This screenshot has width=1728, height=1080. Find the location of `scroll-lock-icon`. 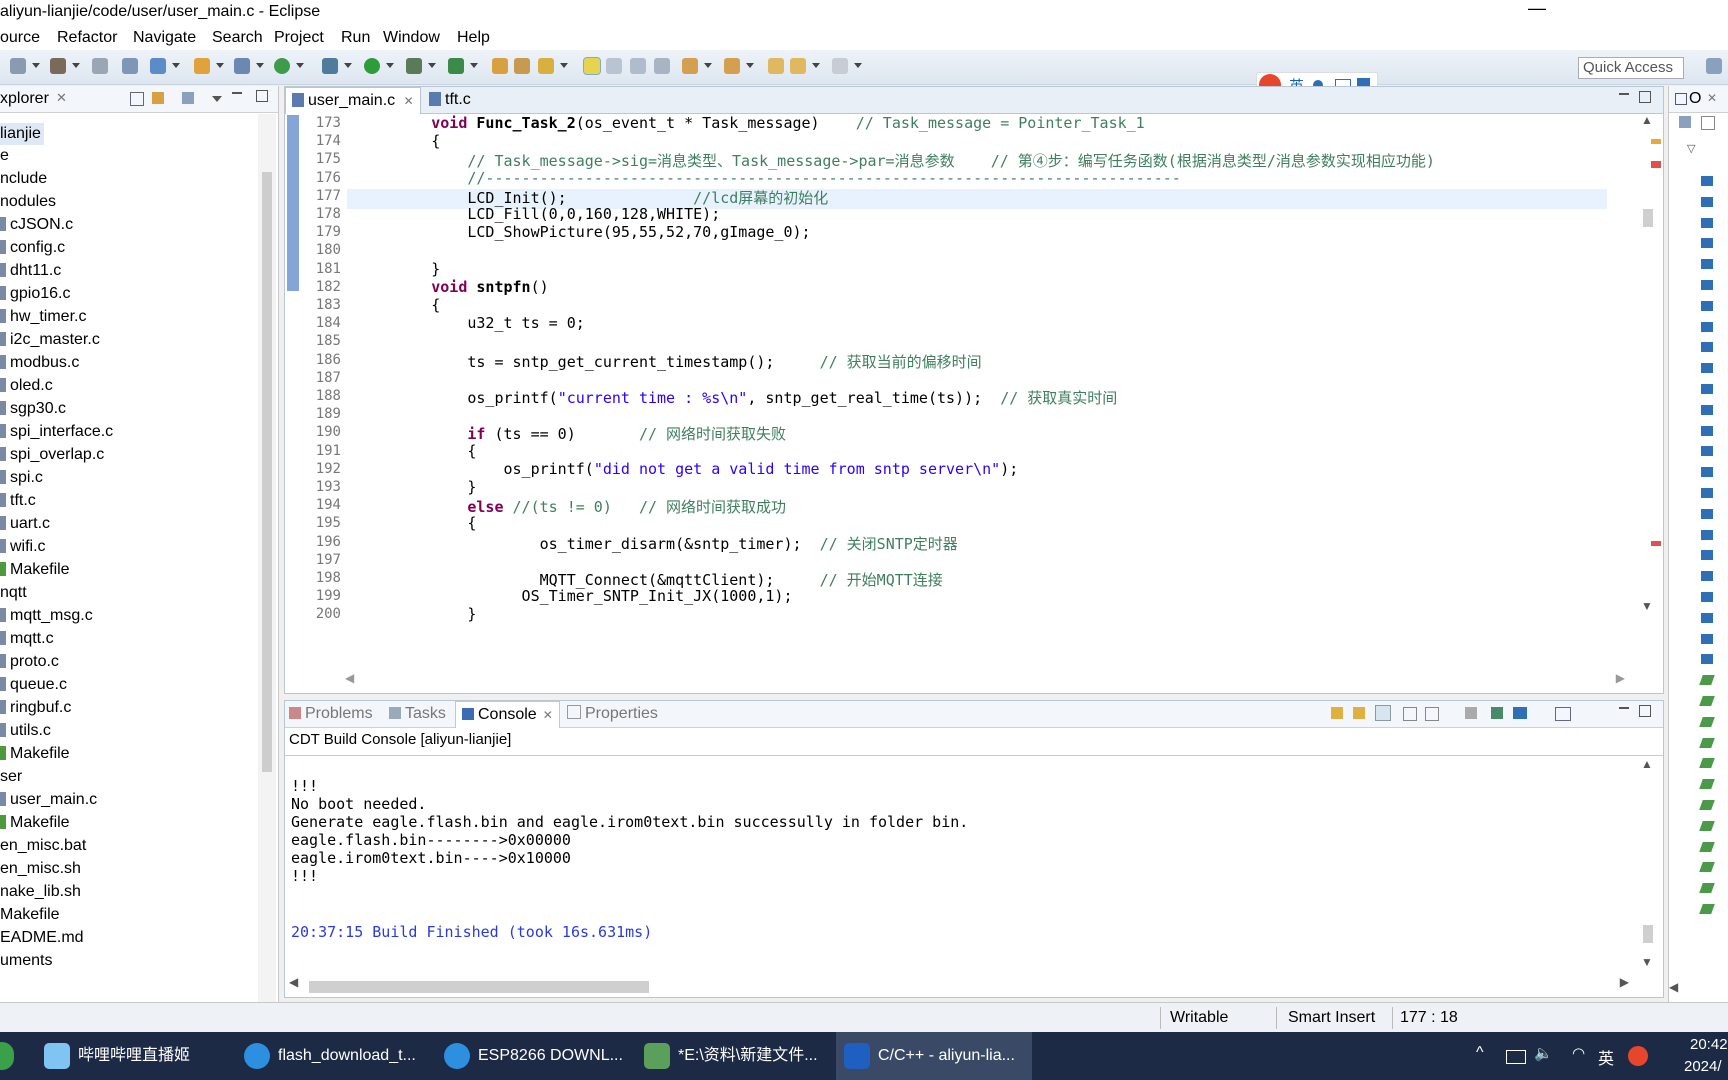

scroll-lock-icon is located at coordinates (1383, 713).